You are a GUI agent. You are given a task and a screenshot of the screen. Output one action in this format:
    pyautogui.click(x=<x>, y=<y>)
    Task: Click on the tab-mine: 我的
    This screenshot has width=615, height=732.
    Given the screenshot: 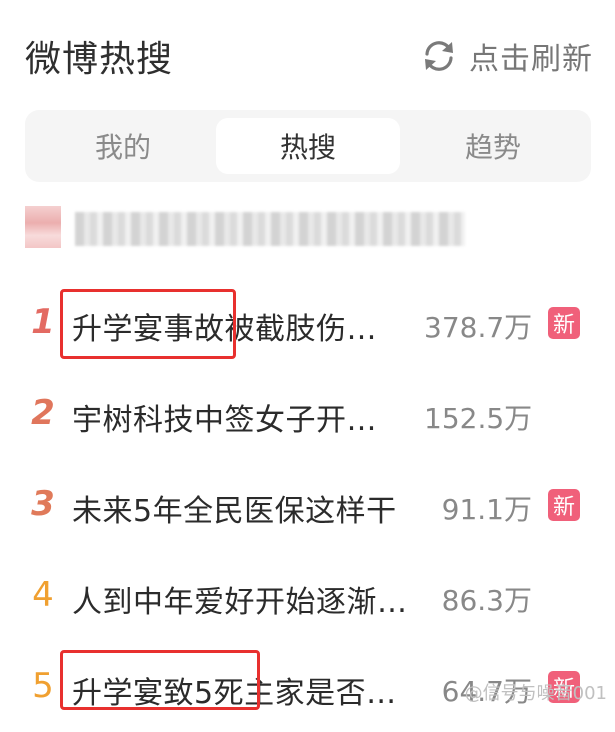 What is the action you would take?
    pyautogui.click(x=123, y=146)
    